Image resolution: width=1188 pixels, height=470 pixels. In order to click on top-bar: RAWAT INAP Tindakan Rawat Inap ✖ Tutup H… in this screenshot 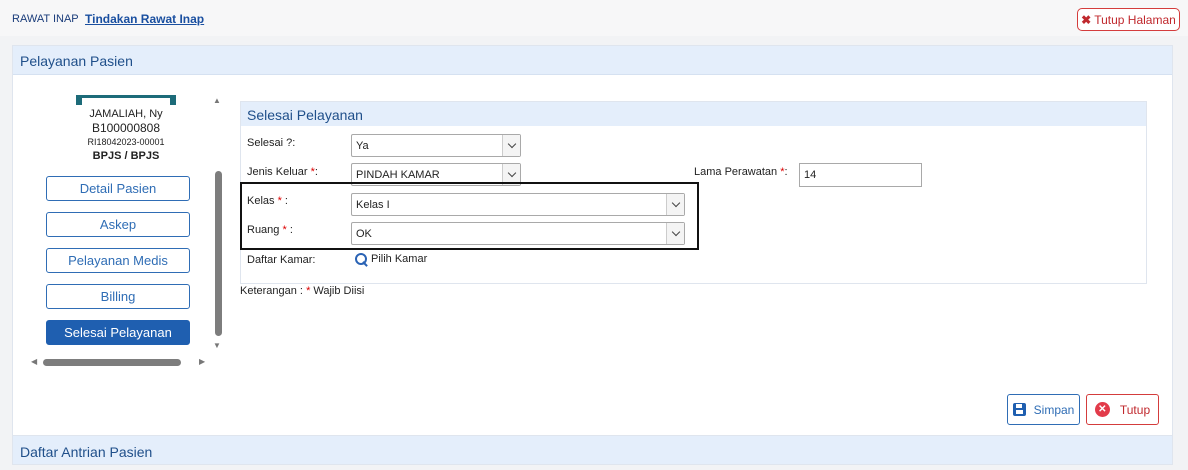, I will do `click(594, 18)`.